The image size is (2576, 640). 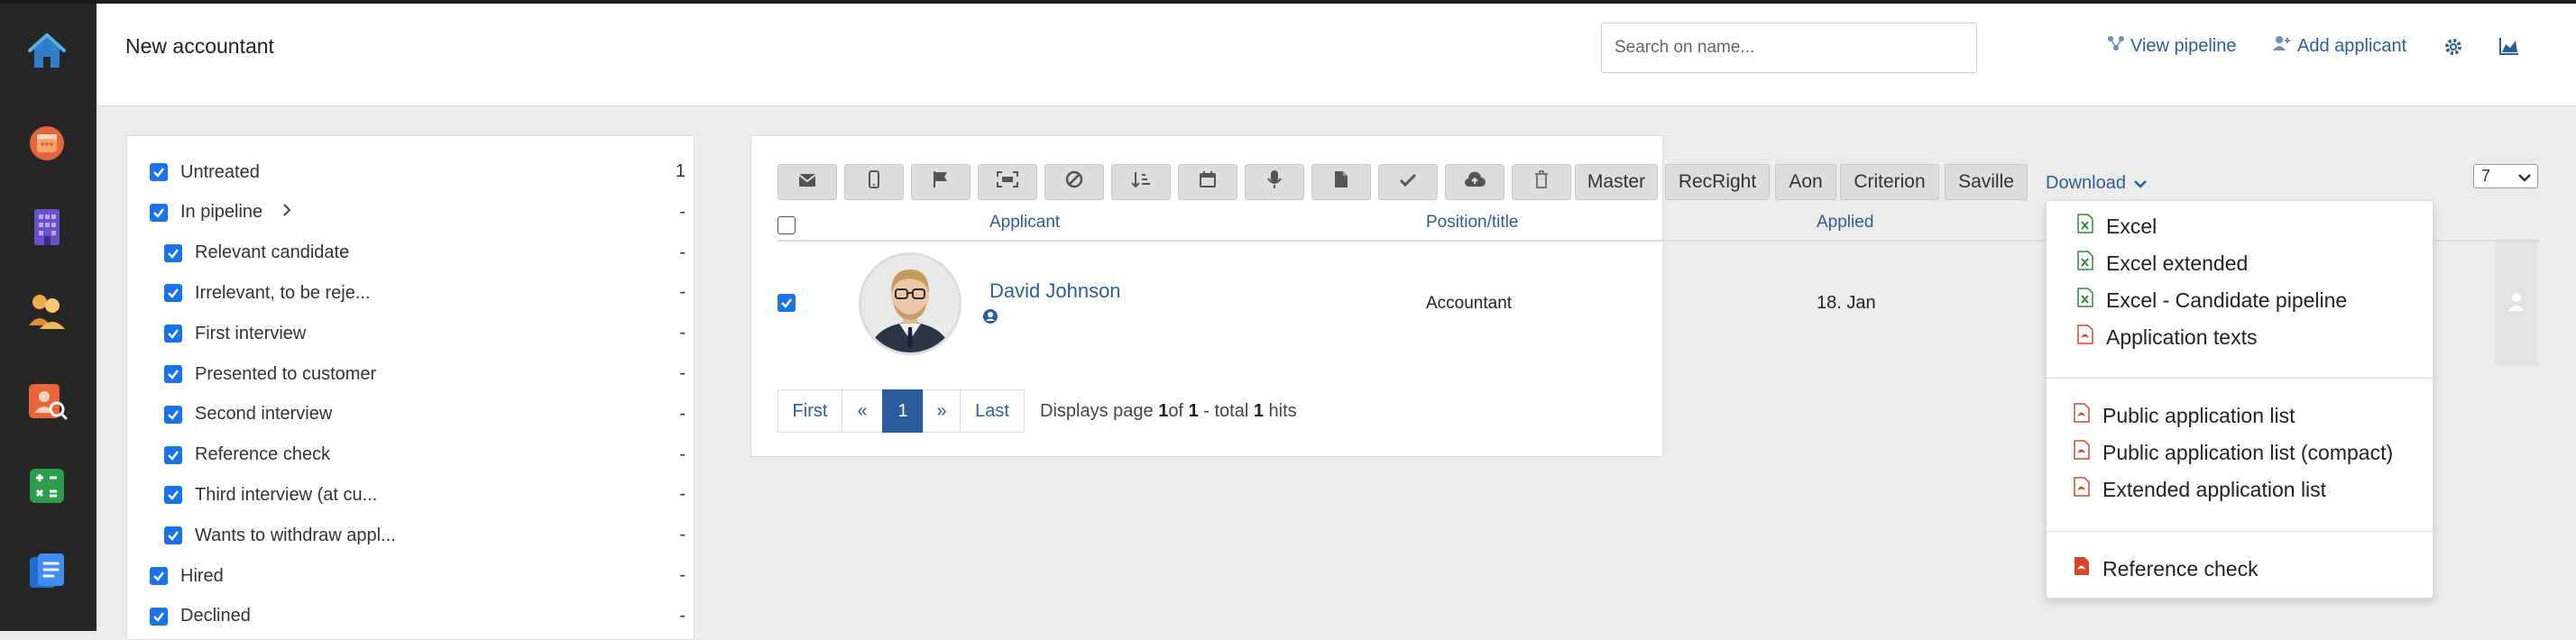 I want to click on filter-item: Second interview, so click(x=248, y=414).